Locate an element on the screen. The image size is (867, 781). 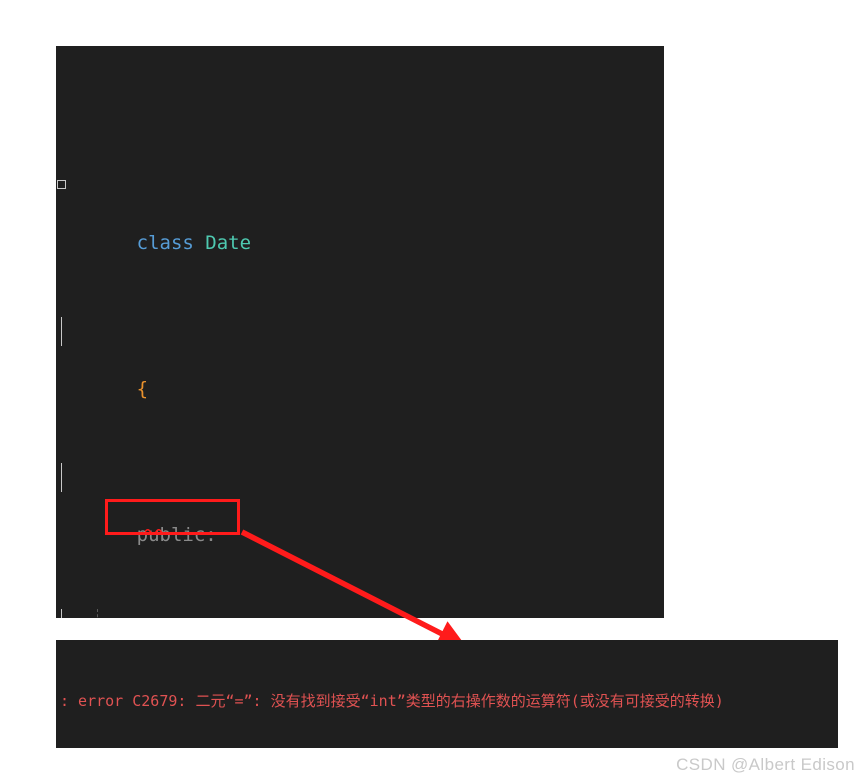
token-keyword-class: class is located at coordinates (165, 243).